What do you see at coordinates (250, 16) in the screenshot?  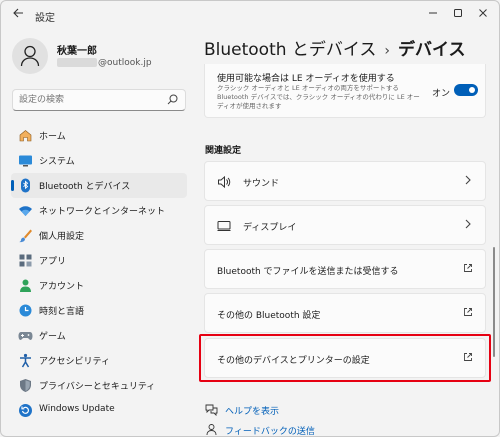 I see `title-bar: 設定` at bounding box center [250, 16].